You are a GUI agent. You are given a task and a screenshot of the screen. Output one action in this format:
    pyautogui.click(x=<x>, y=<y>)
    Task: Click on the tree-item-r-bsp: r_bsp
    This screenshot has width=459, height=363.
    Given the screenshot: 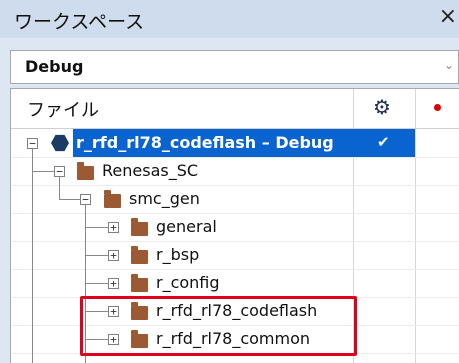 What is the action you would take?
    pyautogui.click(x=177, y=254)
    